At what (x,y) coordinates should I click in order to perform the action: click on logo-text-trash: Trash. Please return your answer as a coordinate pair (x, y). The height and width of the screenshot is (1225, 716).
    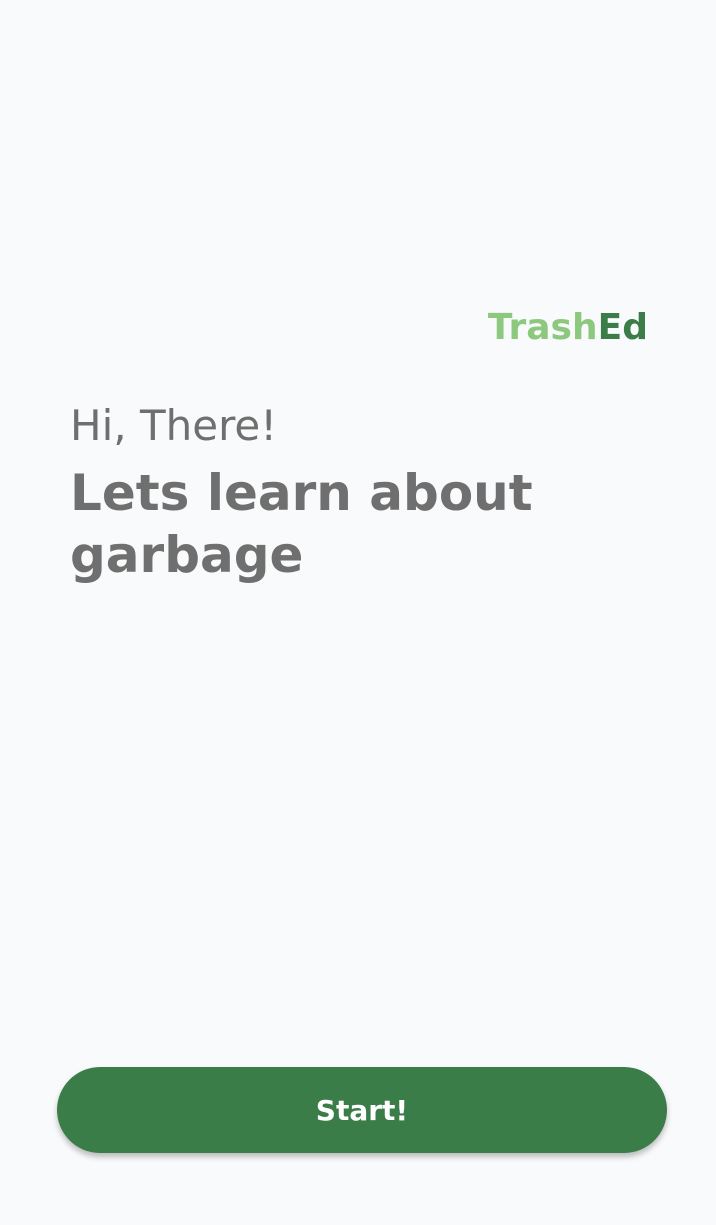
    Looking at the image, I should click on (542, 327).